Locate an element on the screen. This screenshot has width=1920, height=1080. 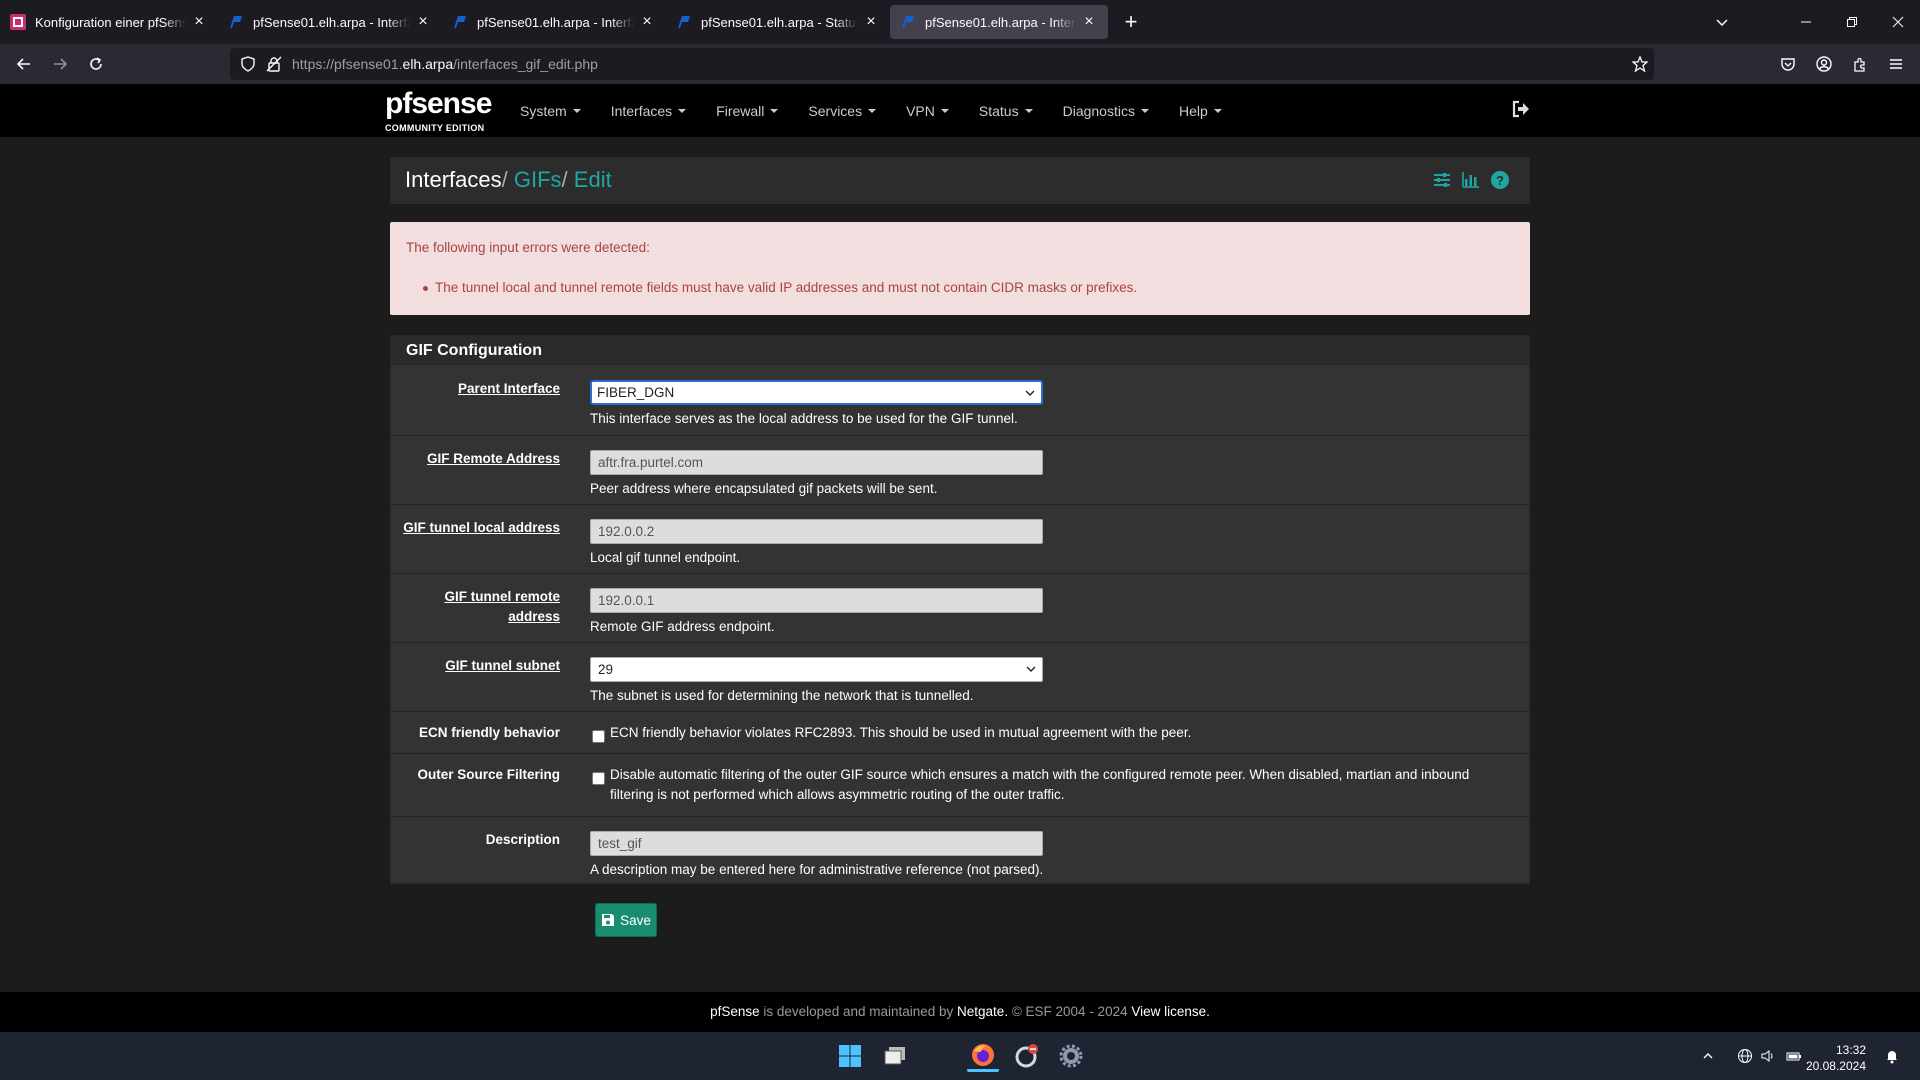
lock-icon is located at coordinates (274, 64).